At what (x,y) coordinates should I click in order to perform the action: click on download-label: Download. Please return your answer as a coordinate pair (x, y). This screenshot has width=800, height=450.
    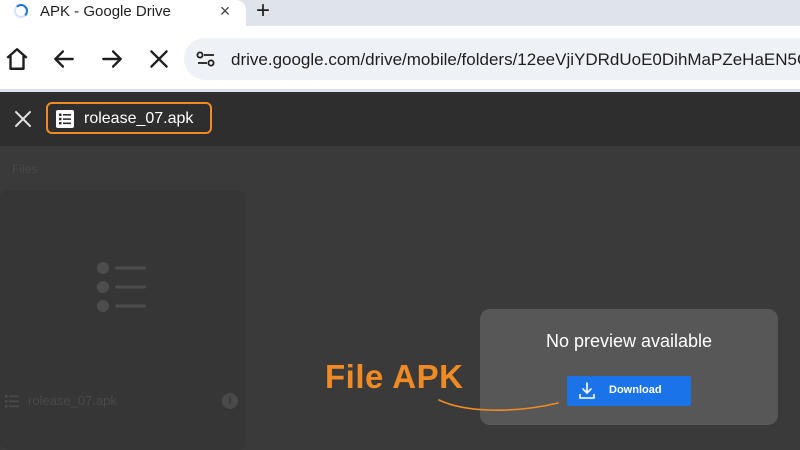
    Looking at the image, I should click on (635, 390).